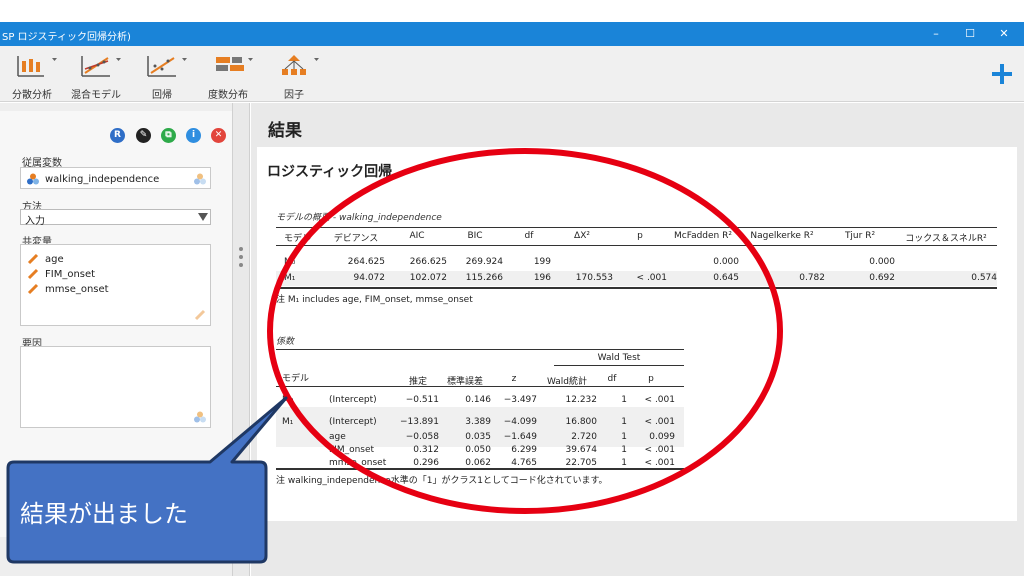 The image size is (1024, 576). I want to click on callout-bubble, so click(147, 480).